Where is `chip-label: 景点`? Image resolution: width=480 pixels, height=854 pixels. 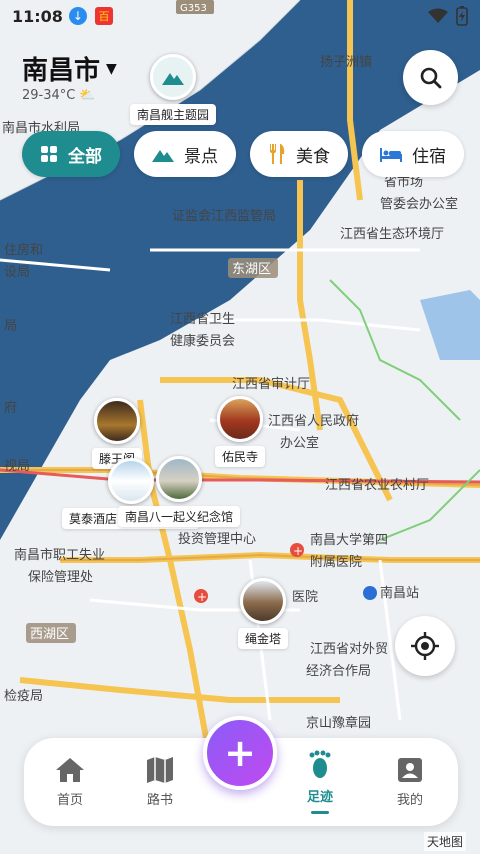
chip-label: 景点 is located at coordinates (201, 156).